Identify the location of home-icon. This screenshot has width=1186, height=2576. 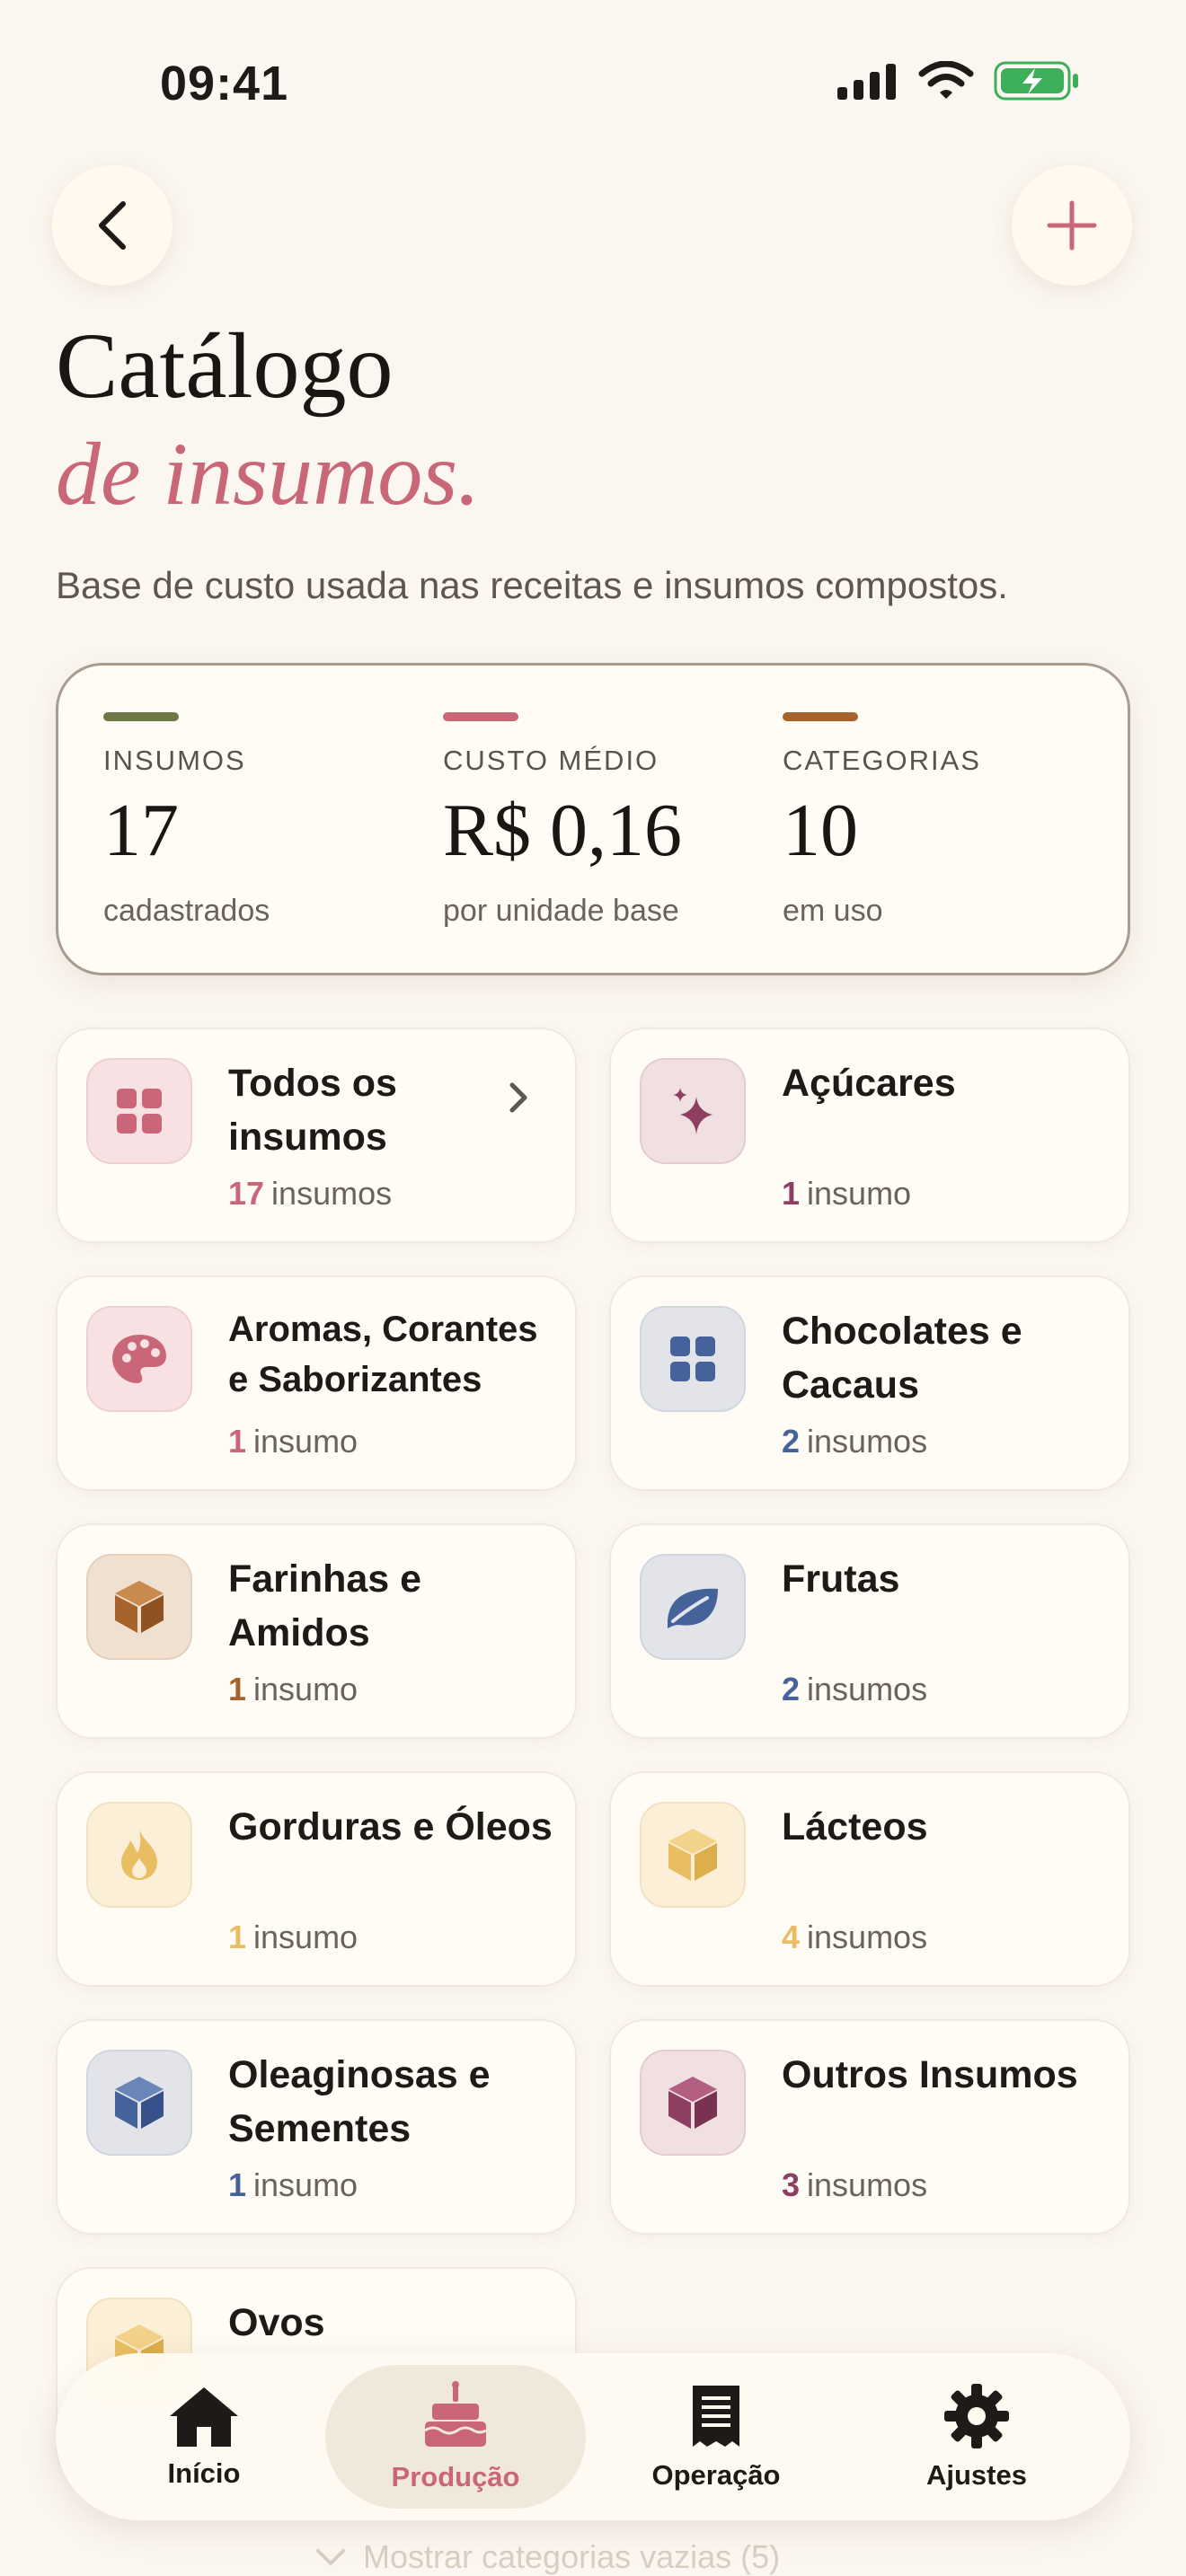
(204, 2417).